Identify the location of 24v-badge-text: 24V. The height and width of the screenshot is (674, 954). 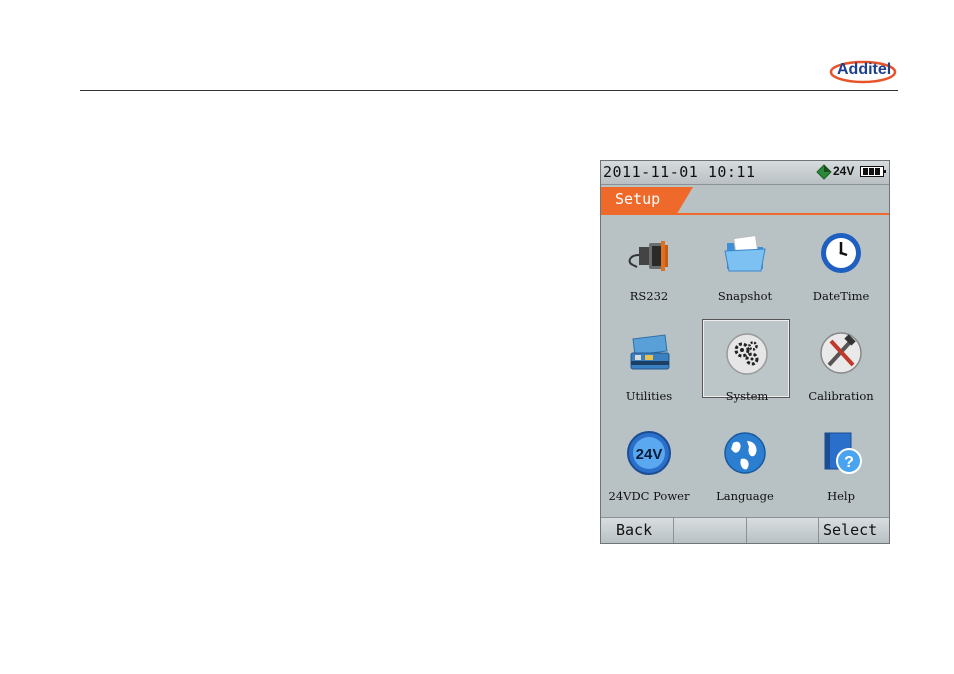
(649, 454).